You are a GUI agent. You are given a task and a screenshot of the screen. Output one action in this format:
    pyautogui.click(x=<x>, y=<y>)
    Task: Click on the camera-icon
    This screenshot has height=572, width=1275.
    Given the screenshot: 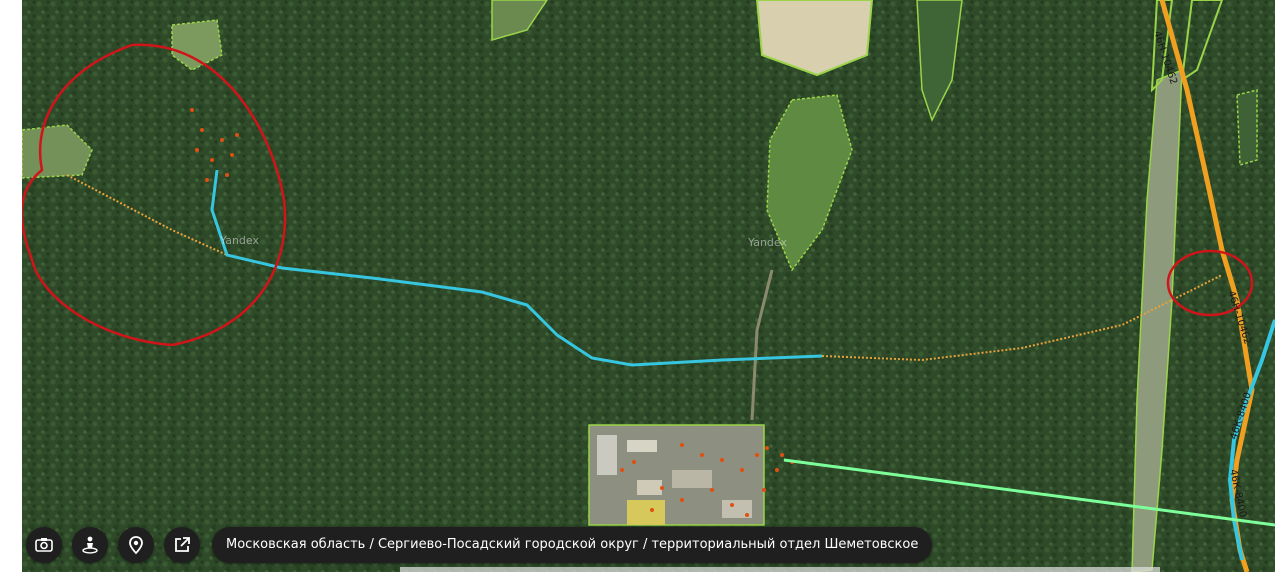 What is the action you would take?
    pyautogui.click(x=44, y=545)
    